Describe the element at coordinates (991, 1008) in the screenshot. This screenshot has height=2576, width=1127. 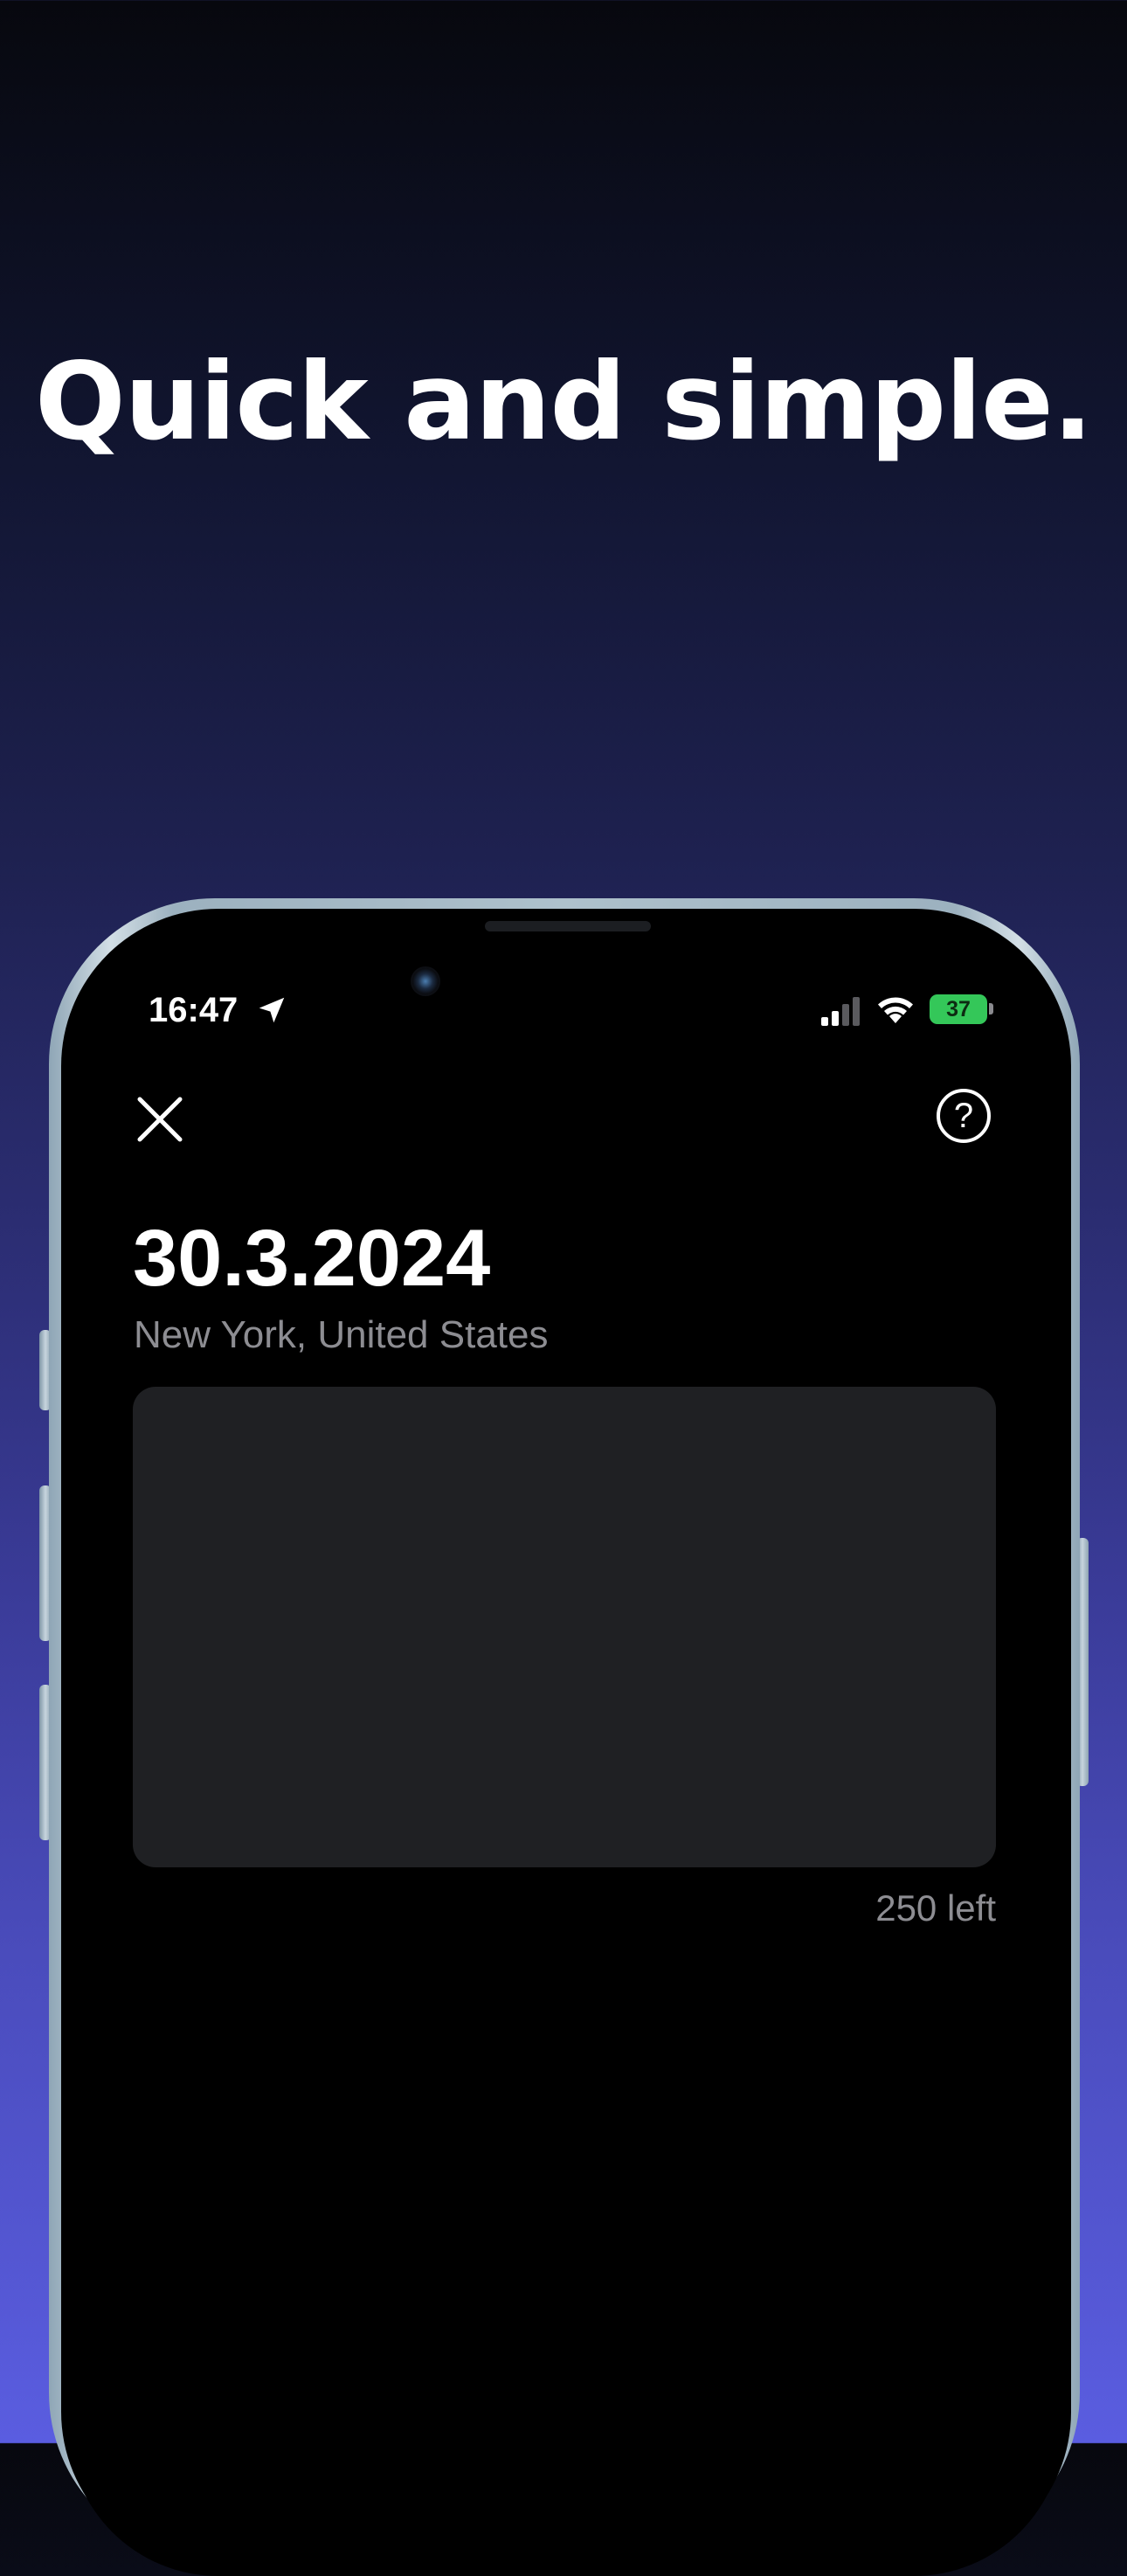
I see `battery-cap` at that location.